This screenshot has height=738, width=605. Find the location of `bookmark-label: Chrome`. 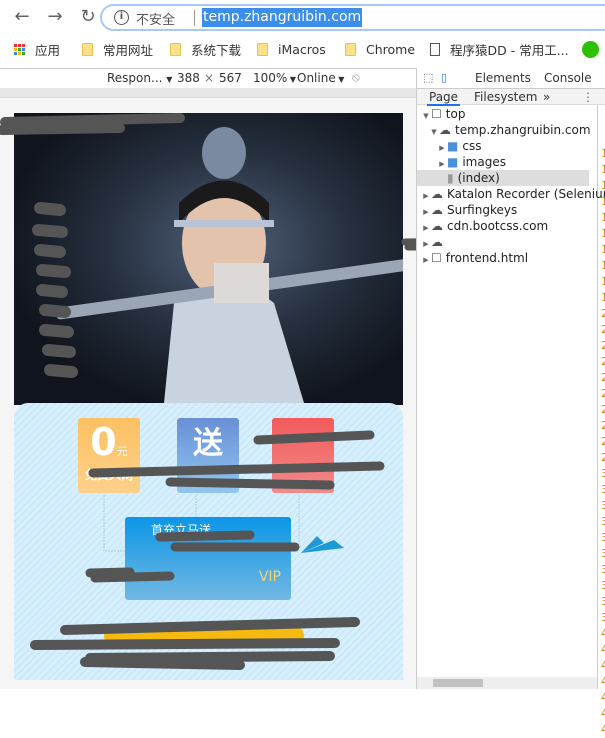

bookmark-label: Chrome is located at coordinates (391, 49).